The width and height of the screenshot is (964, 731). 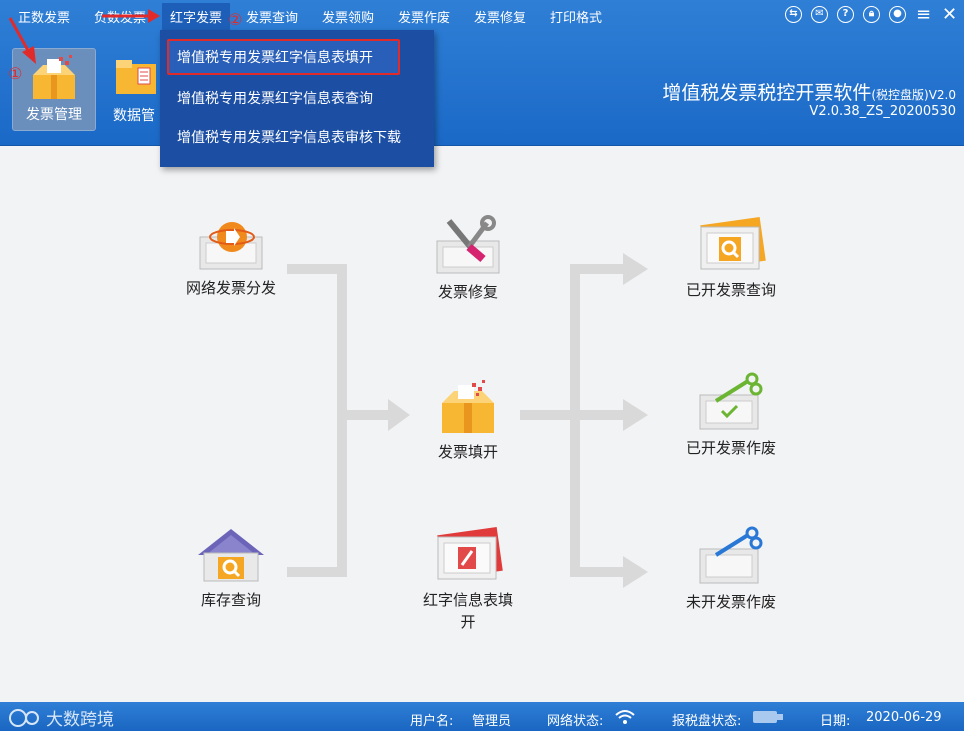 What do you see at coordinates (923, 15) in the screenshot?
I see `menu-icon: ≡` at bounding box center [923, 15].